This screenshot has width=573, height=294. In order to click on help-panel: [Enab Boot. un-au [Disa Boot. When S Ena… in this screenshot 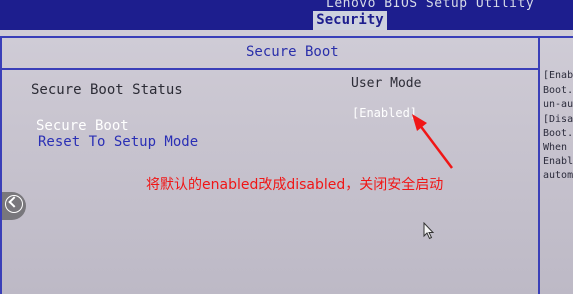, I will do `click(556, 165)`.